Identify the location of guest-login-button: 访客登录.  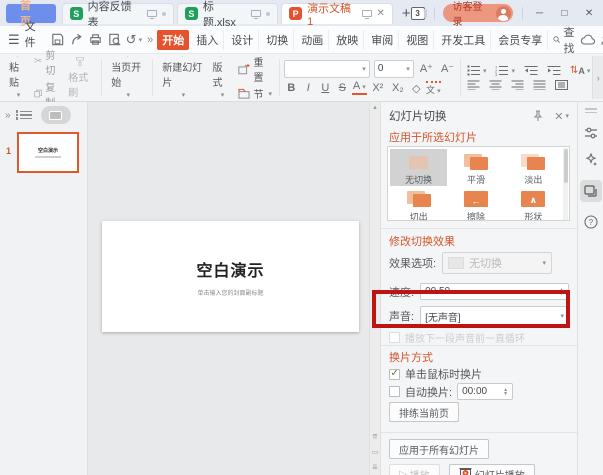
(478, 15).